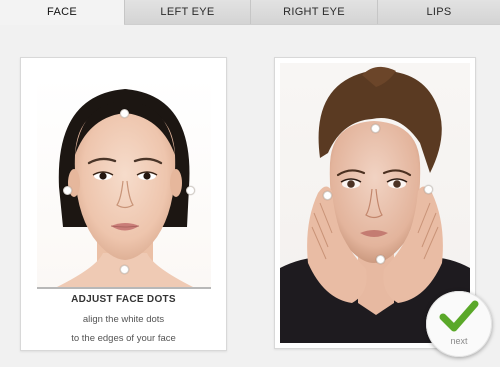  What do you see at coordinates (124, 113) in the screenshot?
I see `face-dot-top` at bounding box center [124, 113].